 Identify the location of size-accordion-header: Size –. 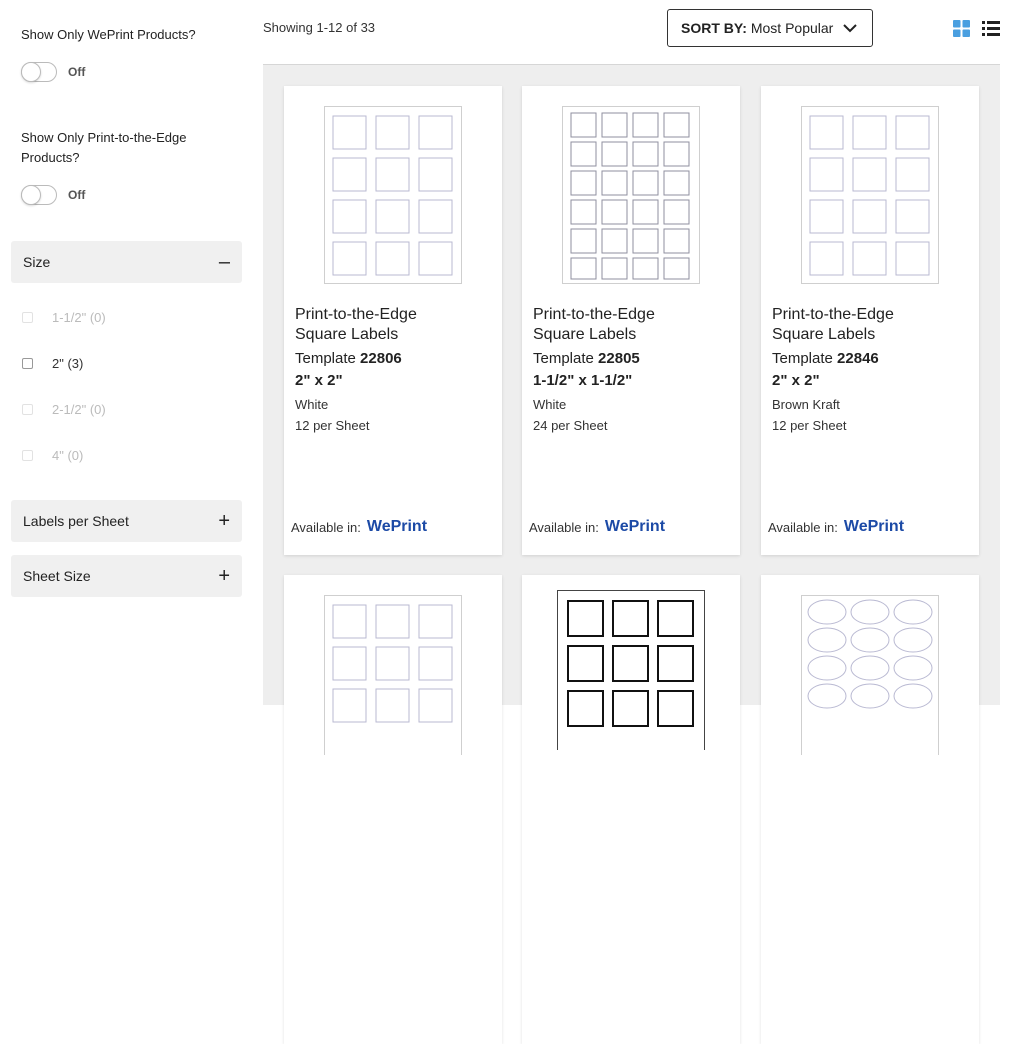
(126, 262).